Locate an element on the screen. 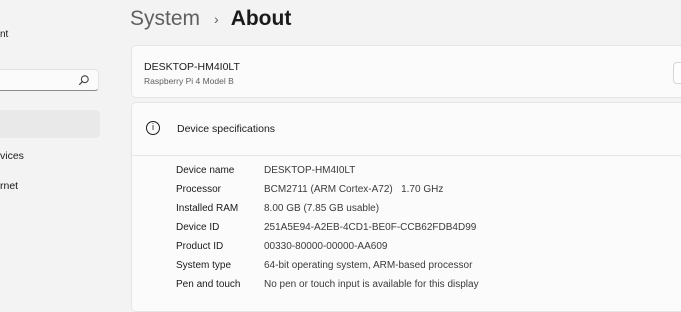  spec-label: Installed RAM is located at coordinates (207, 208).